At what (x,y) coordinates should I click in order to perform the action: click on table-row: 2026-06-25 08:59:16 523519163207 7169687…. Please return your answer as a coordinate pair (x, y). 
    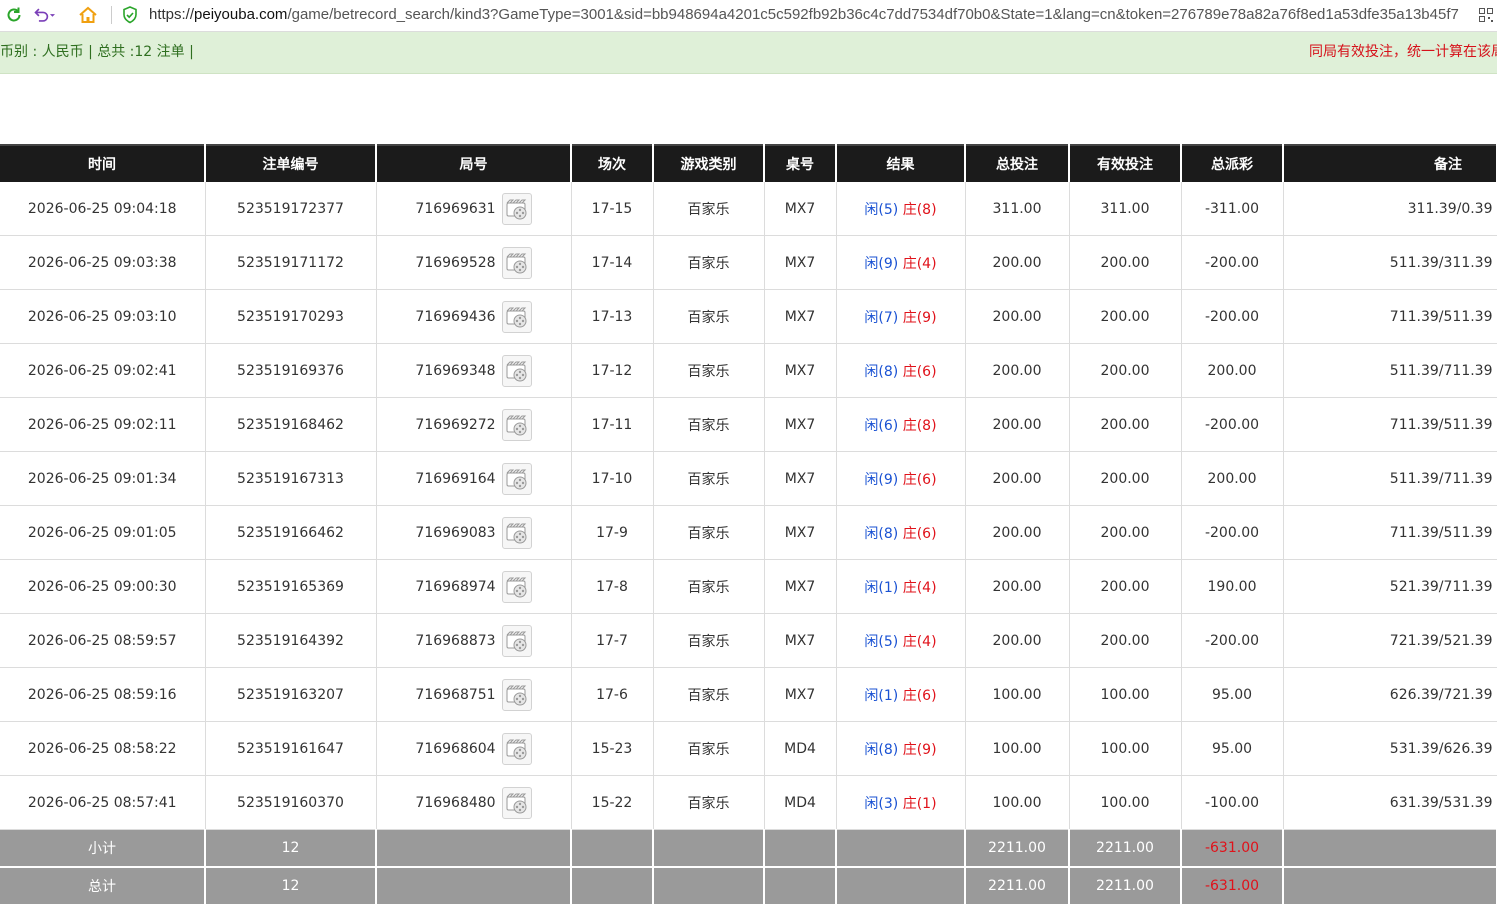
    Looking at the image, I should click on (748, 694).